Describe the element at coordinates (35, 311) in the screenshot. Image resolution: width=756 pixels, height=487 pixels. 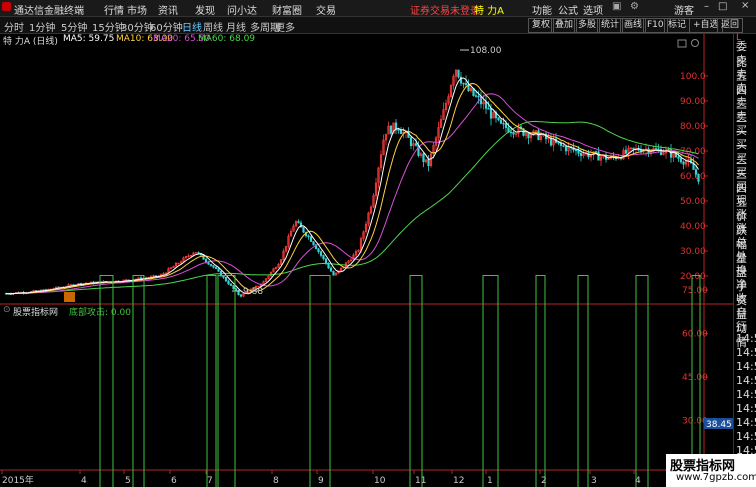
I see `indicator-name: 股票指标网` at that location.